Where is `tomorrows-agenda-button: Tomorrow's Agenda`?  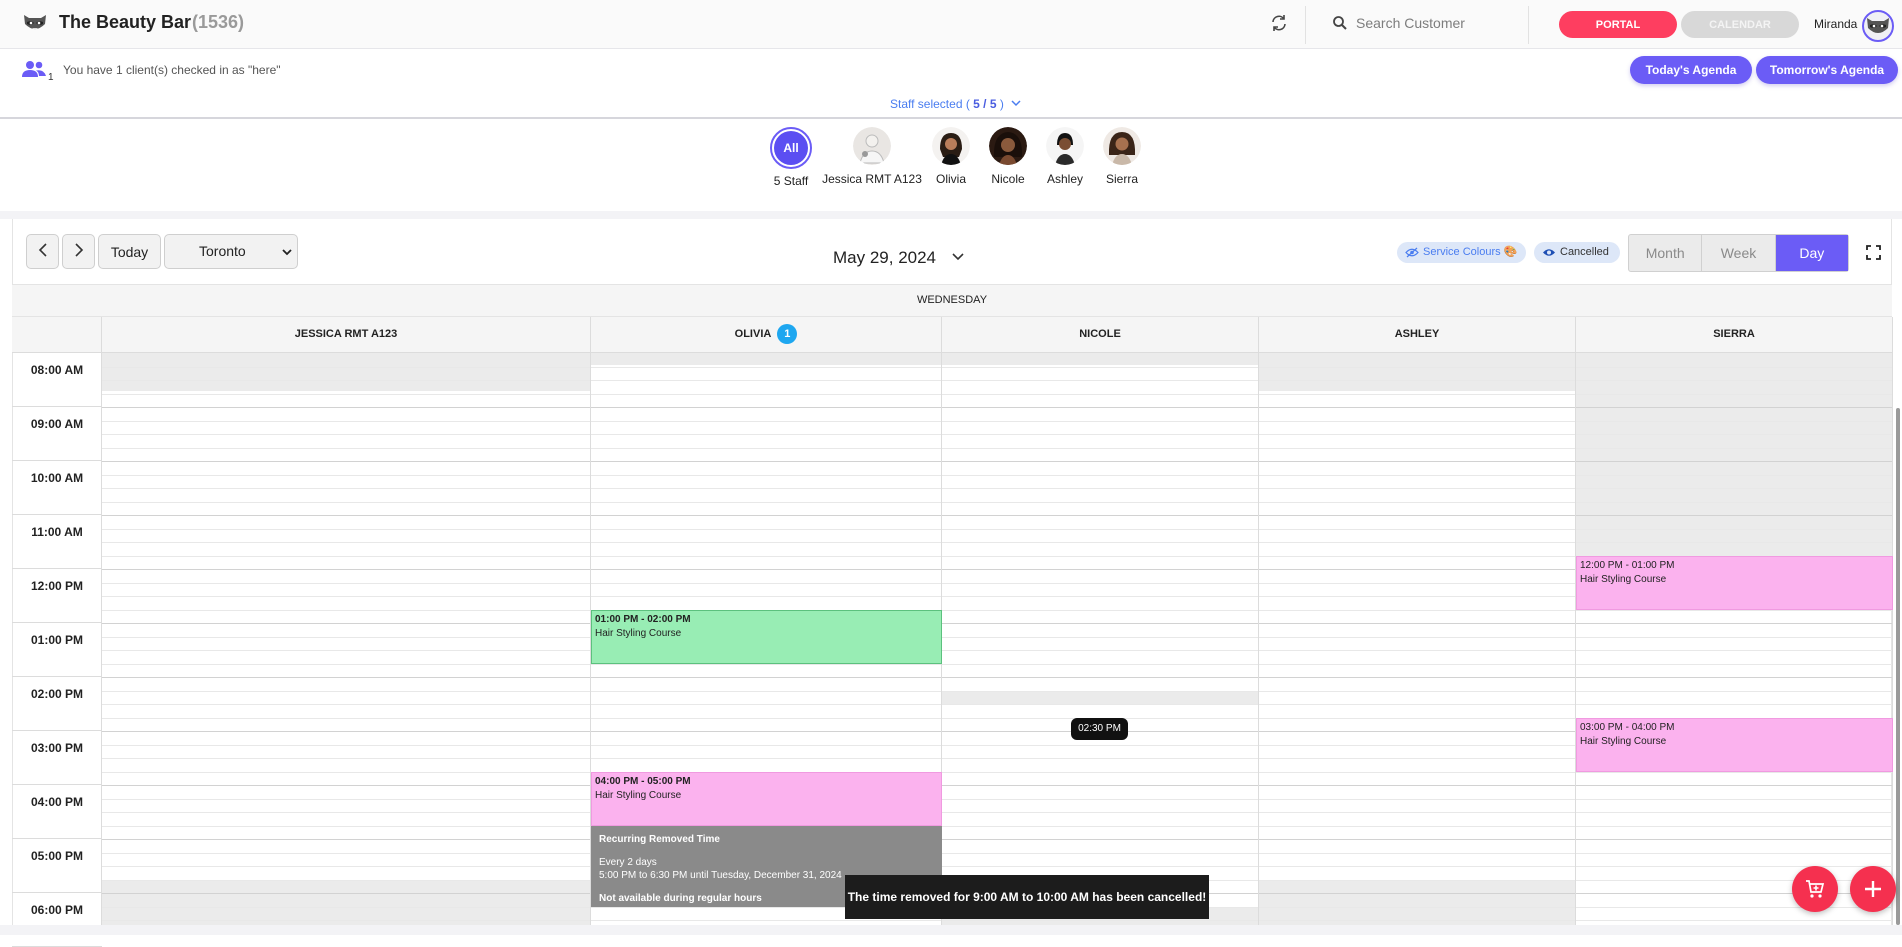 tomorrows-agenda-button: Tomorrow's Agenda is located at coordinates (1827, 70).